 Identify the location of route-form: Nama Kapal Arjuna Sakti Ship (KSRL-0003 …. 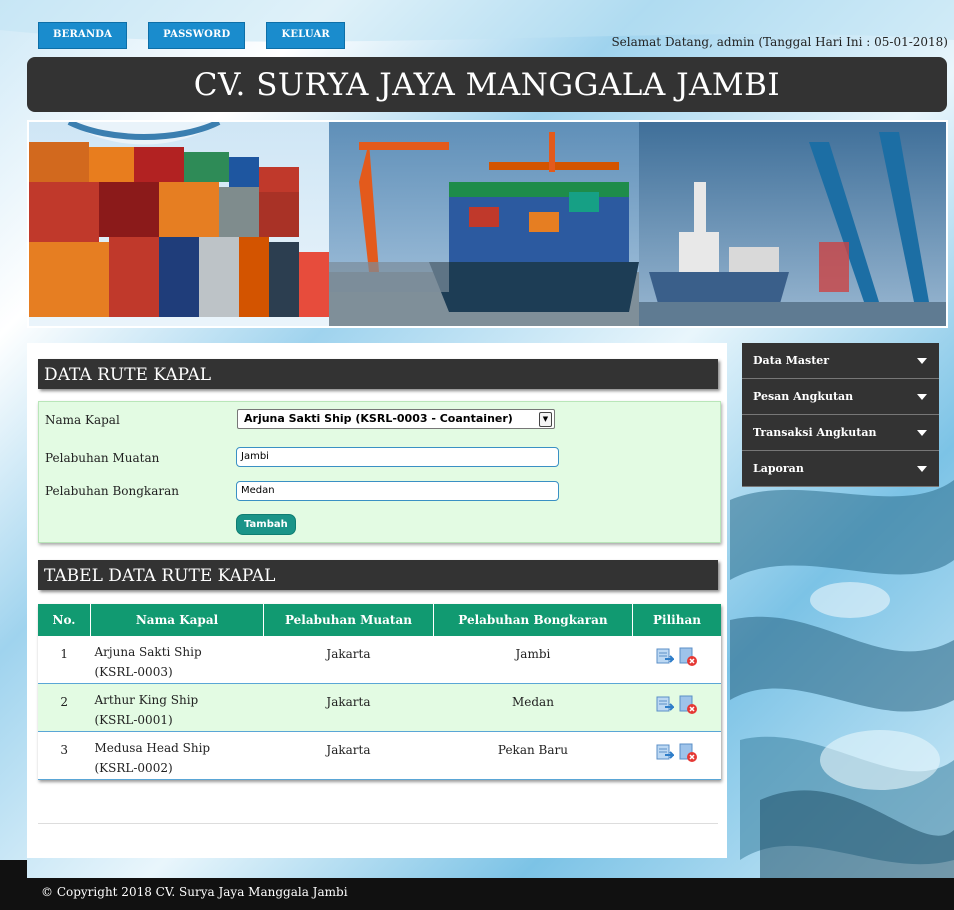
(379, 472).